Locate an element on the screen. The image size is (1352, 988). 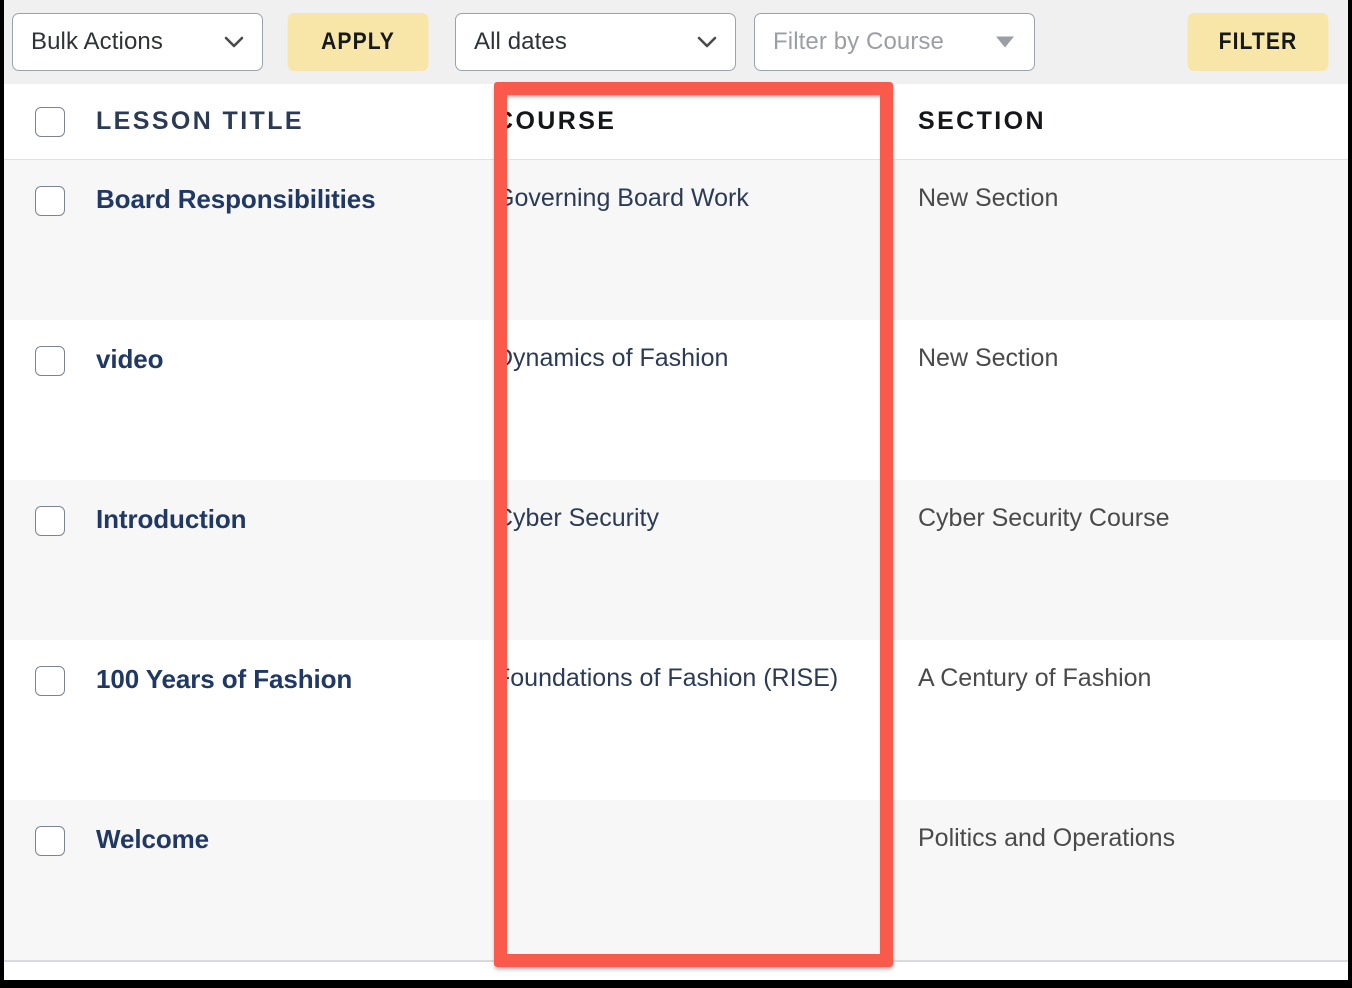
select-all-cell is located at coordinates (50, 121).